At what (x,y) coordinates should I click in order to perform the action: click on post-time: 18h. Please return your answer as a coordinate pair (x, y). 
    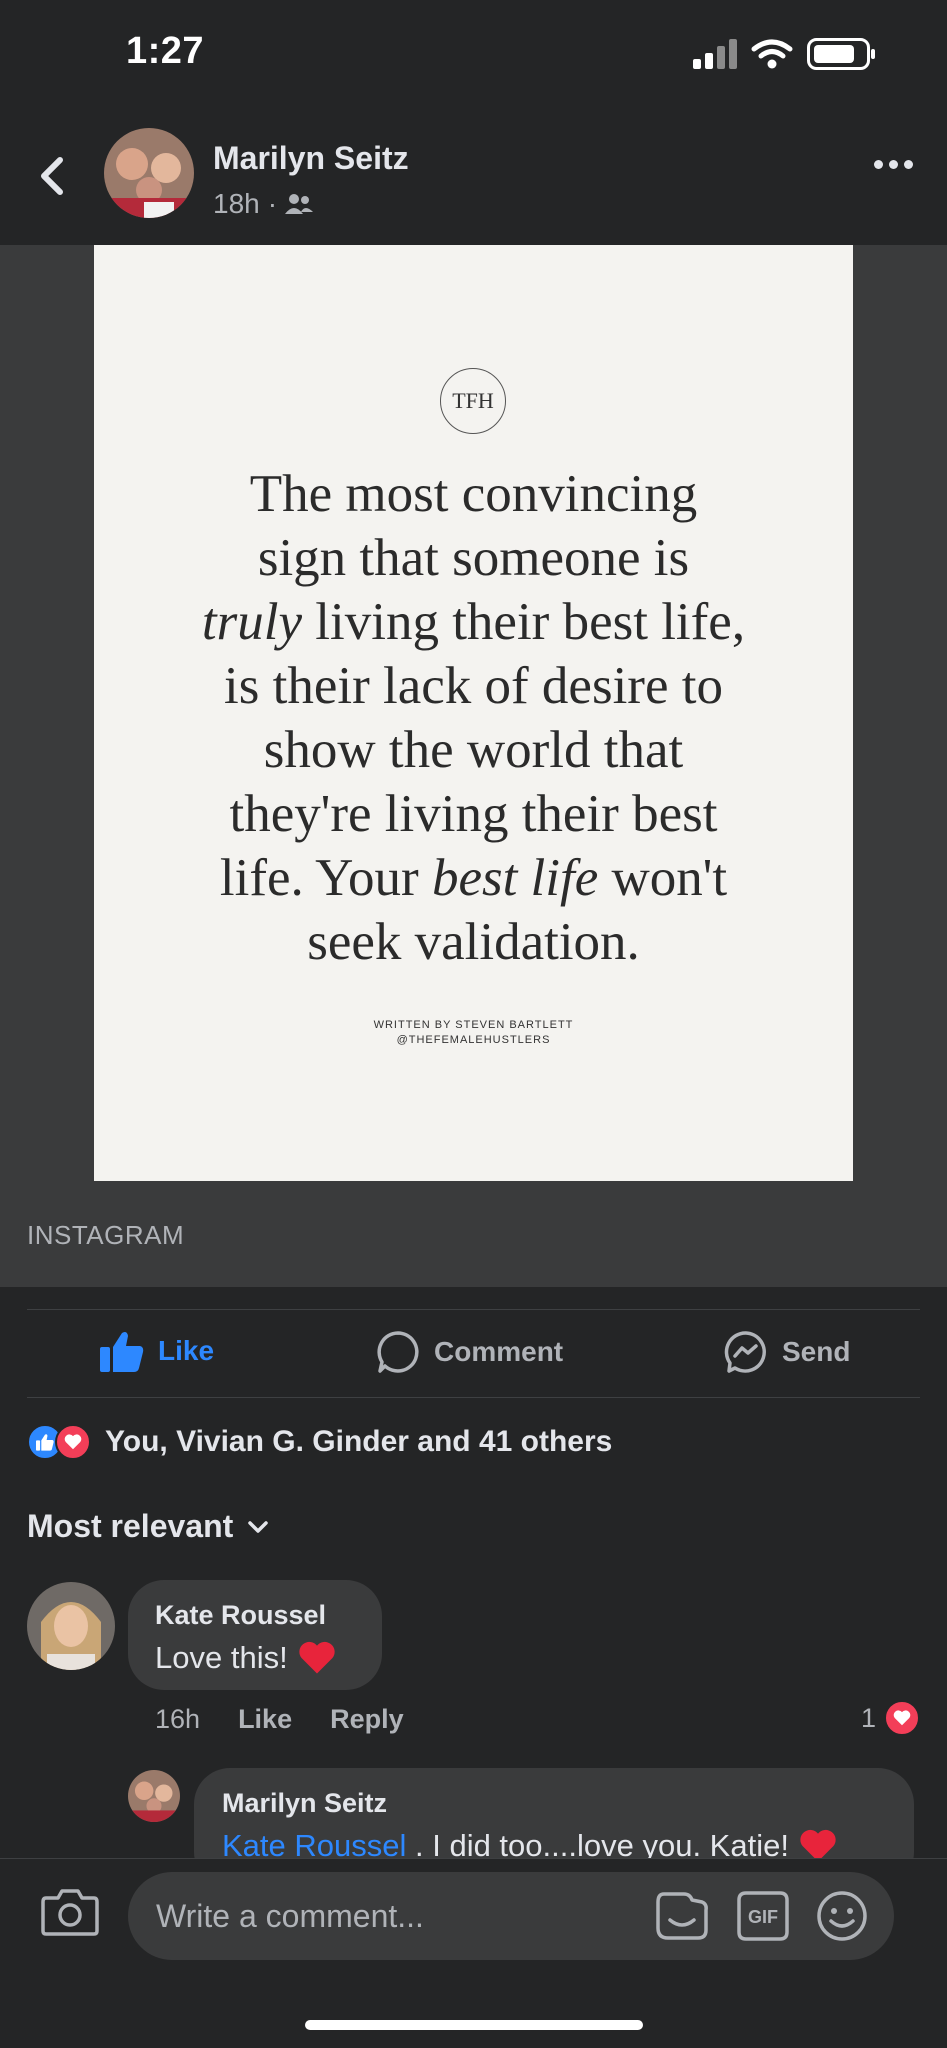
    Looking at the image, I should click on (236, 204).